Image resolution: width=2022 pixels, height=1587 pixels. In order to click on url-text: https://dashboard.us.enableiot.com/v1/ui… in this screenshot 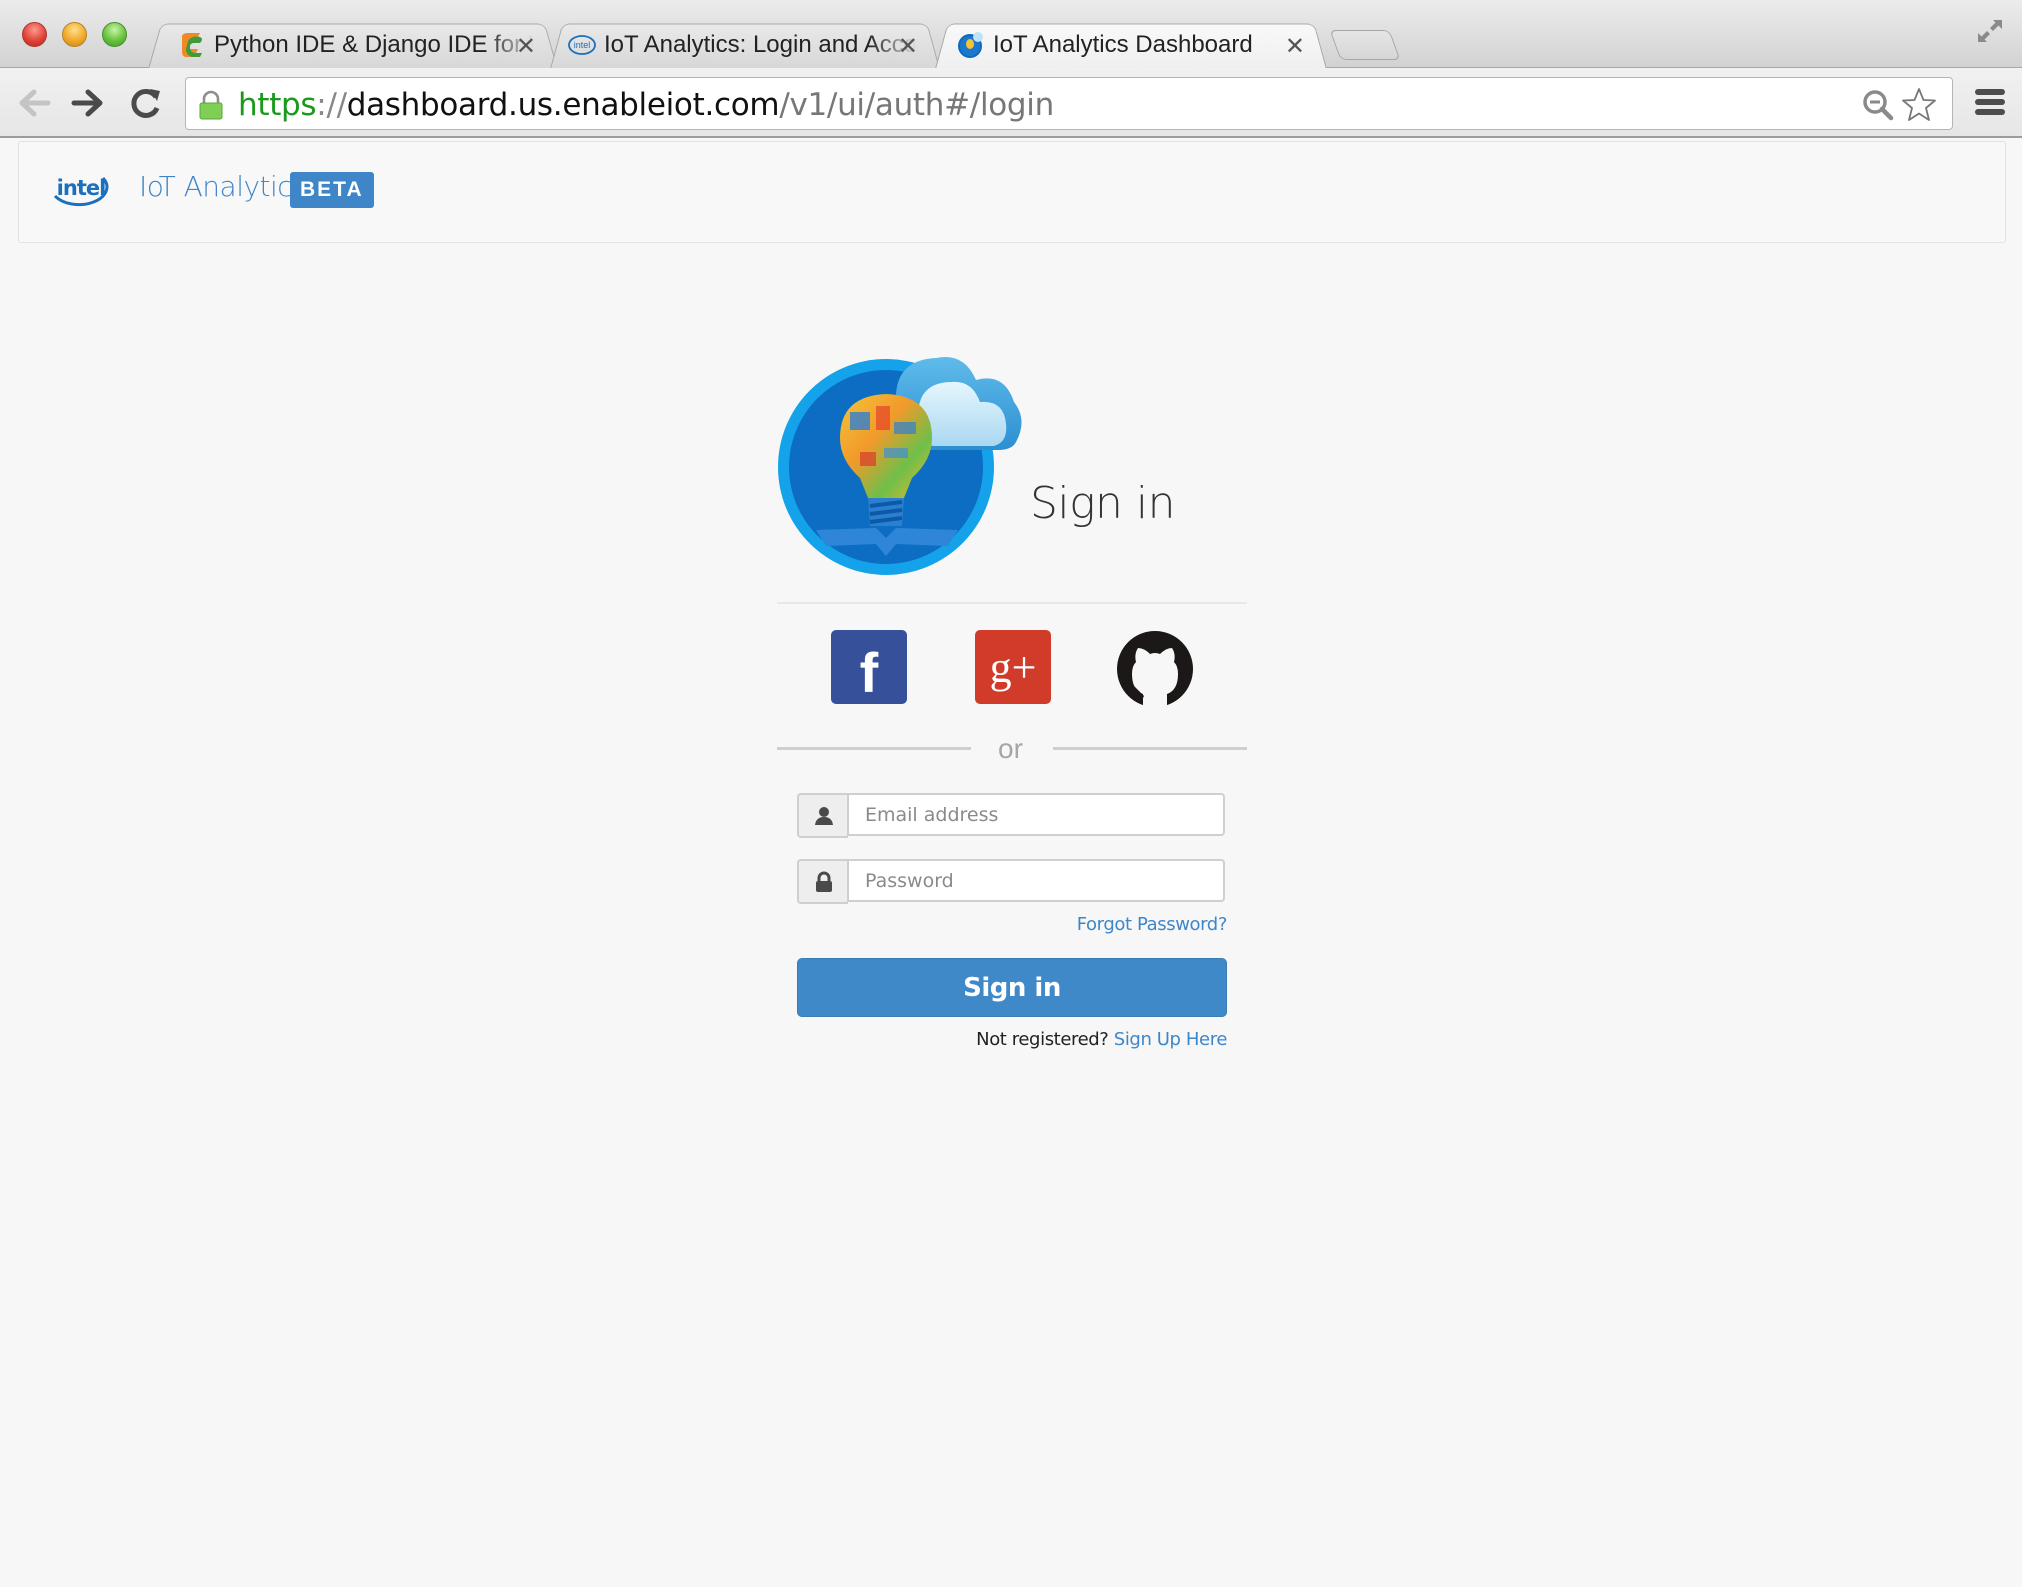, I will do `click(646, 105)`.